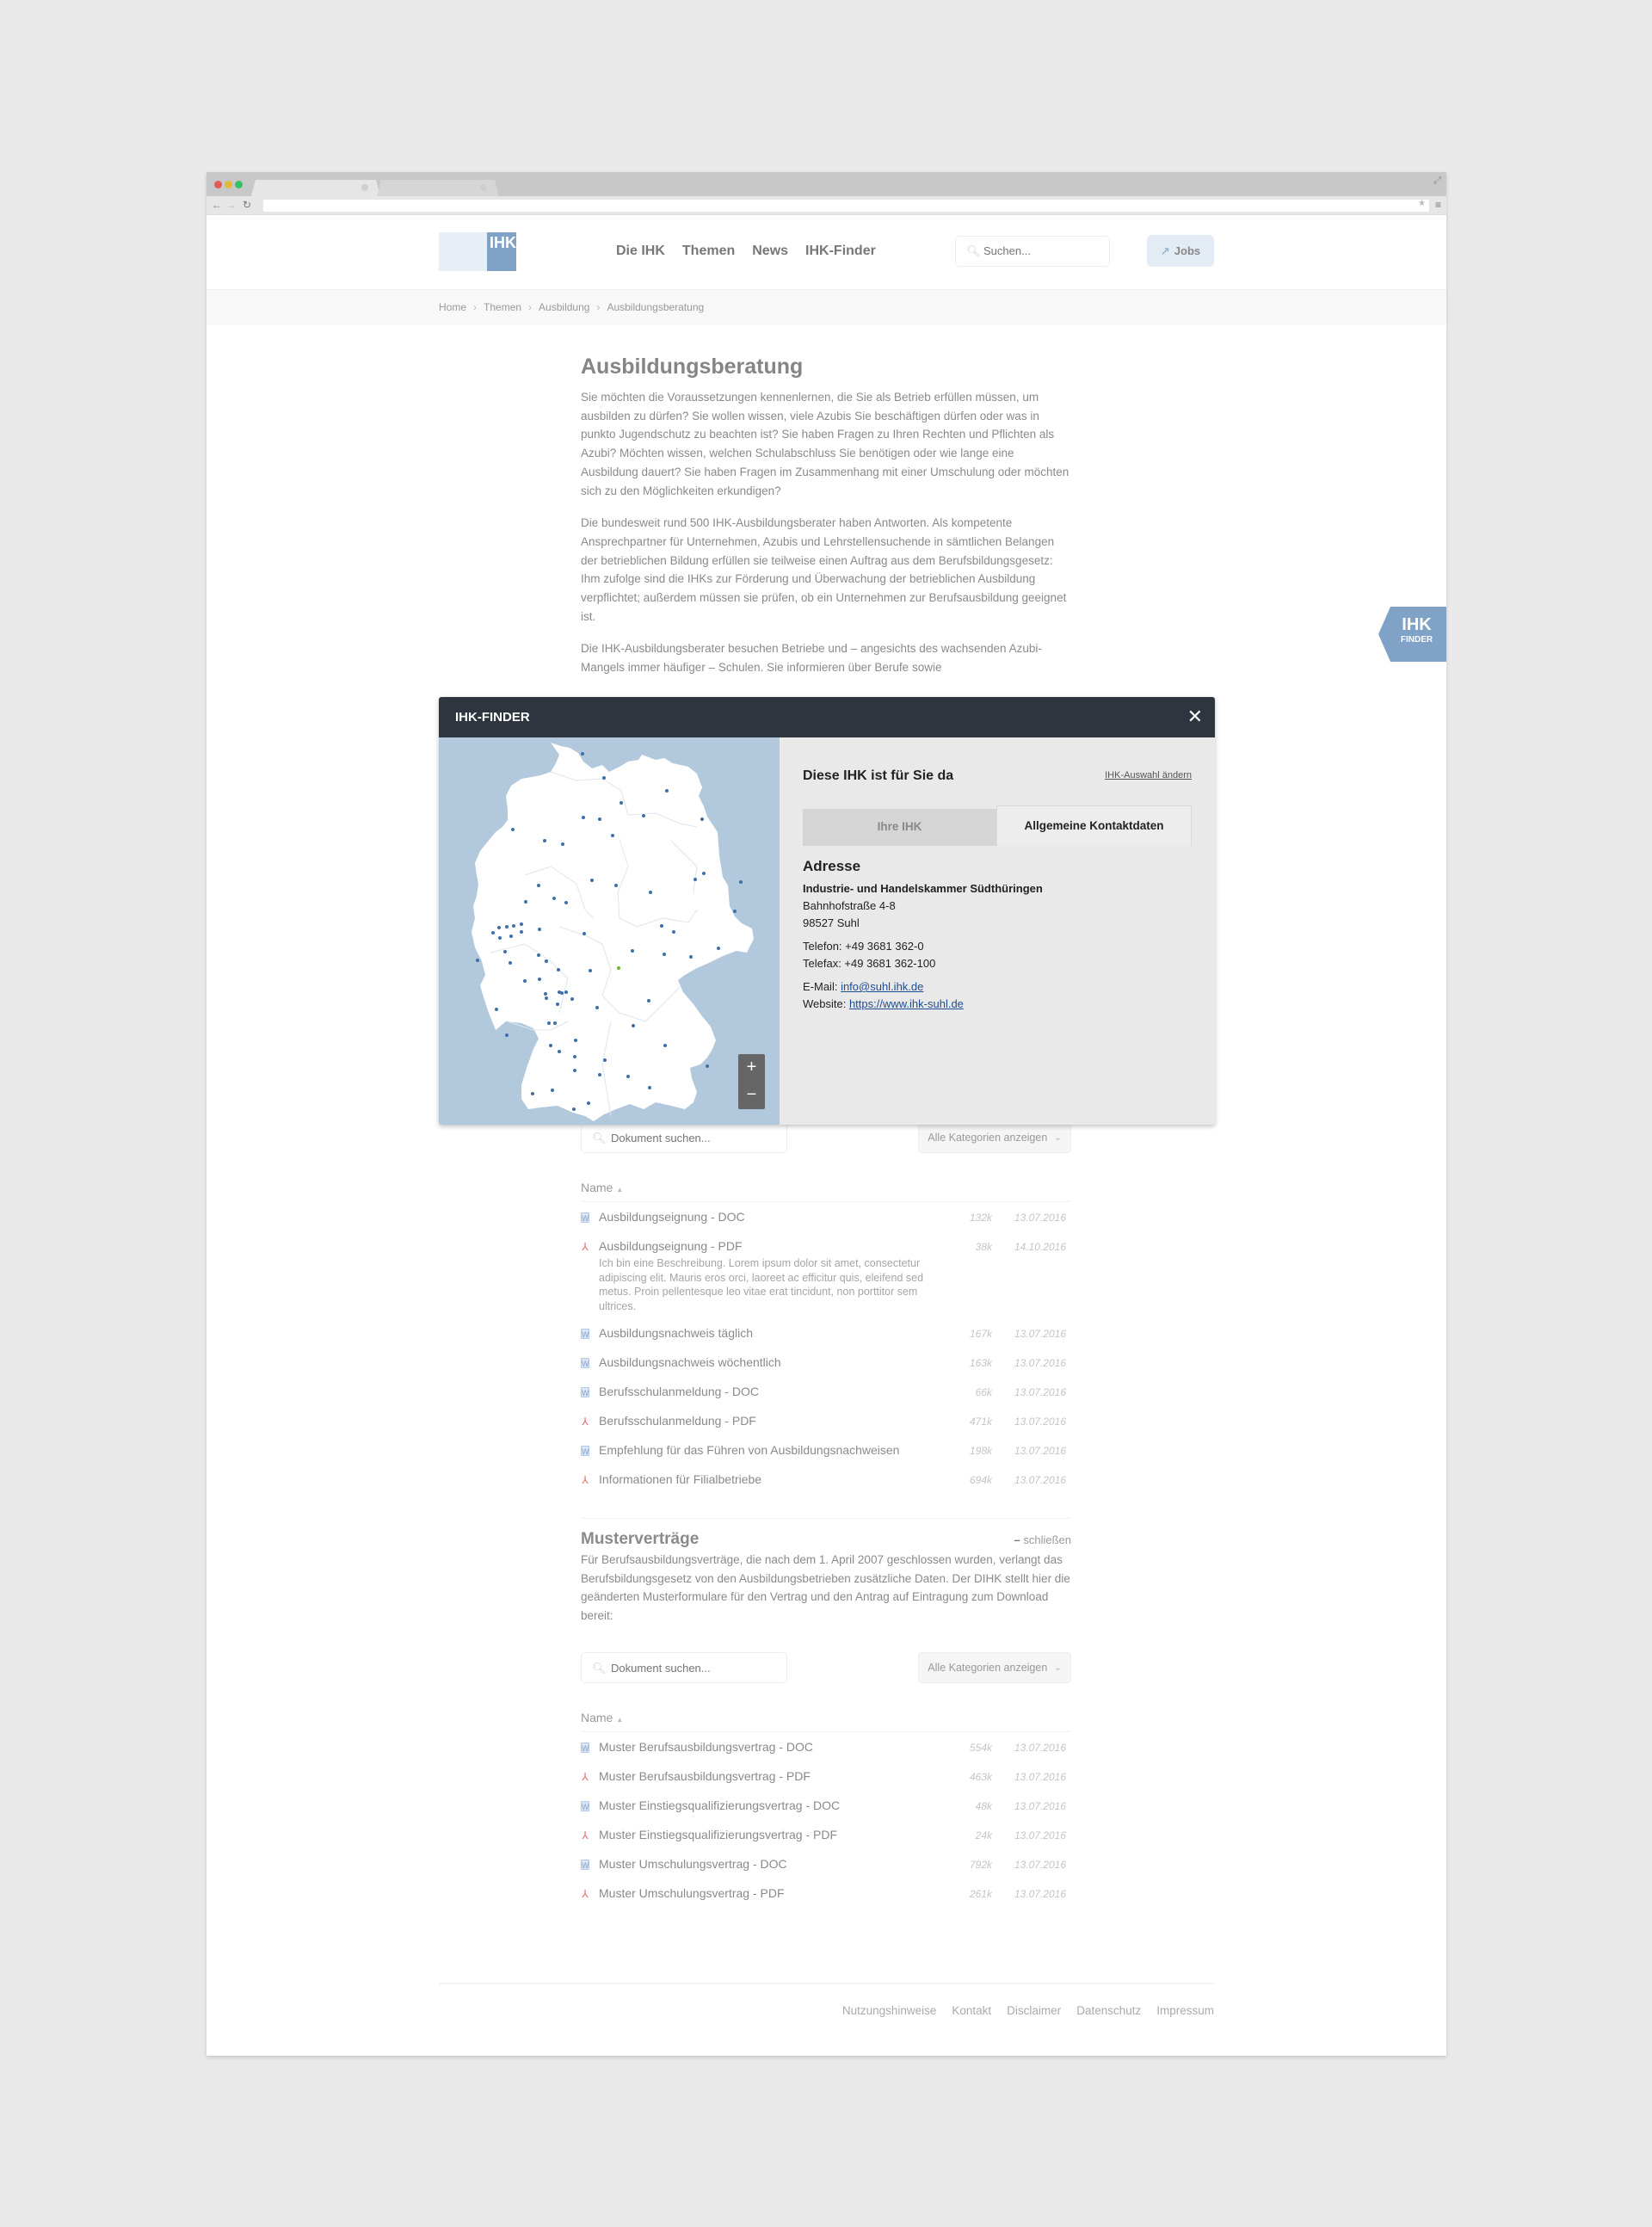  I want to click on back-arrow-icon: ←, so click(217, 205).